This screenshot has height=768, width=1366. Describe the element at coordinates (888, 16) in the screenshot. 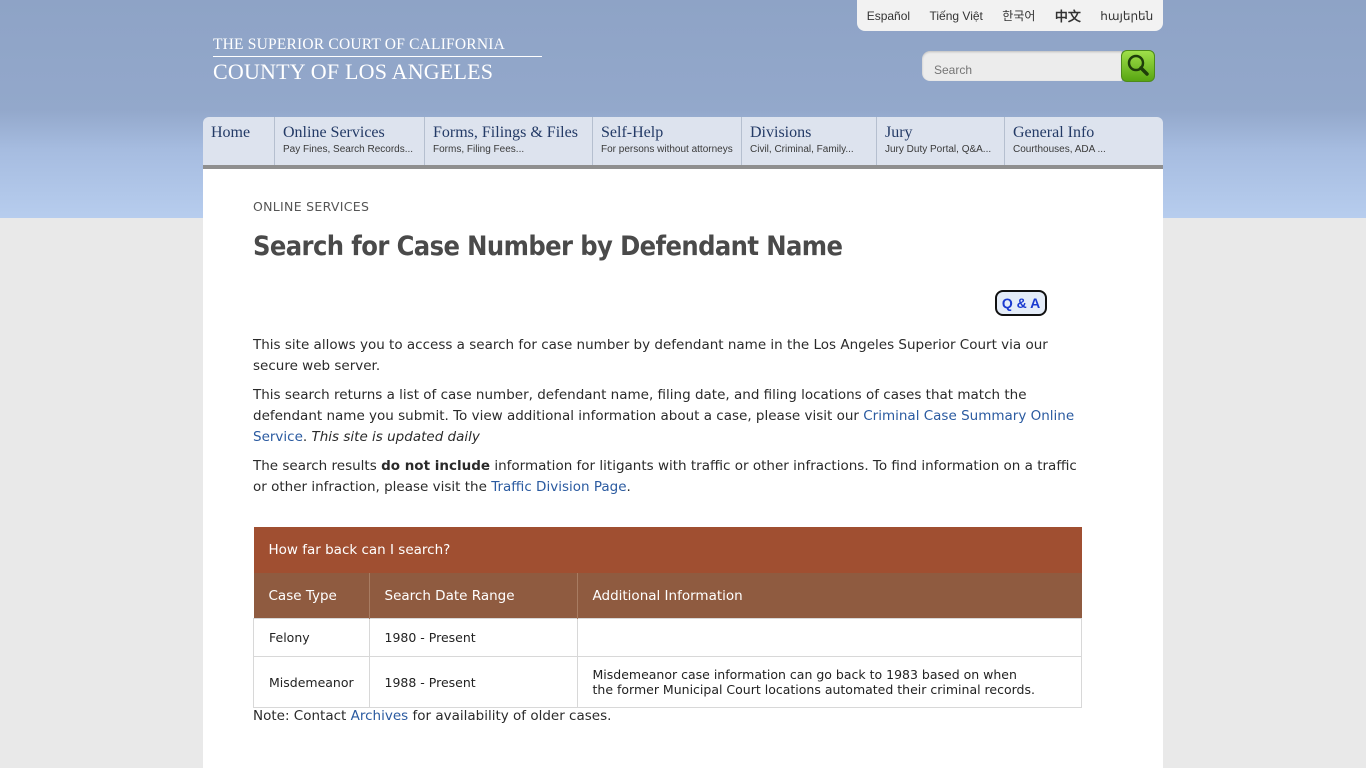

I see `language-spanish: Español` at that location.